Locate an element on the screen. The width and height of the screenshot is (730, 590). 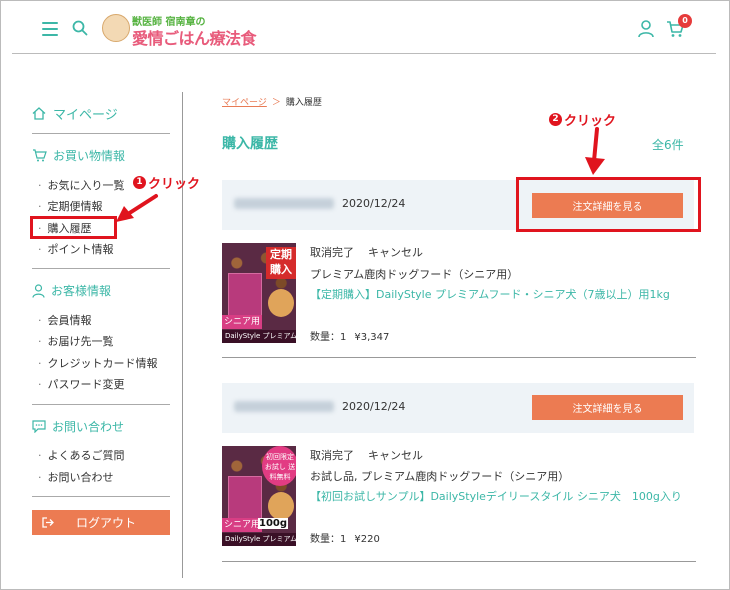
sidebar-item-password: · パスワード変更 is located at coordinates (81, 384).